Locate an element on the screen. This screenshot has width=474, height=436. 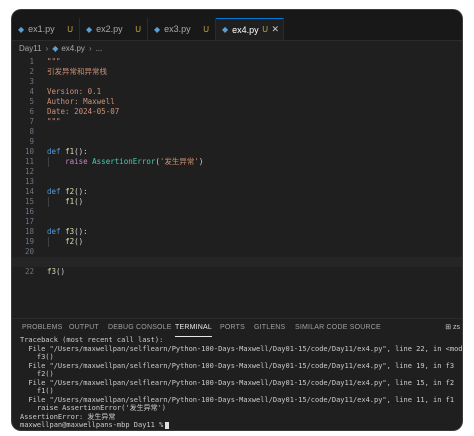
line-number-label: 8 is located at coordinates (31, 131).